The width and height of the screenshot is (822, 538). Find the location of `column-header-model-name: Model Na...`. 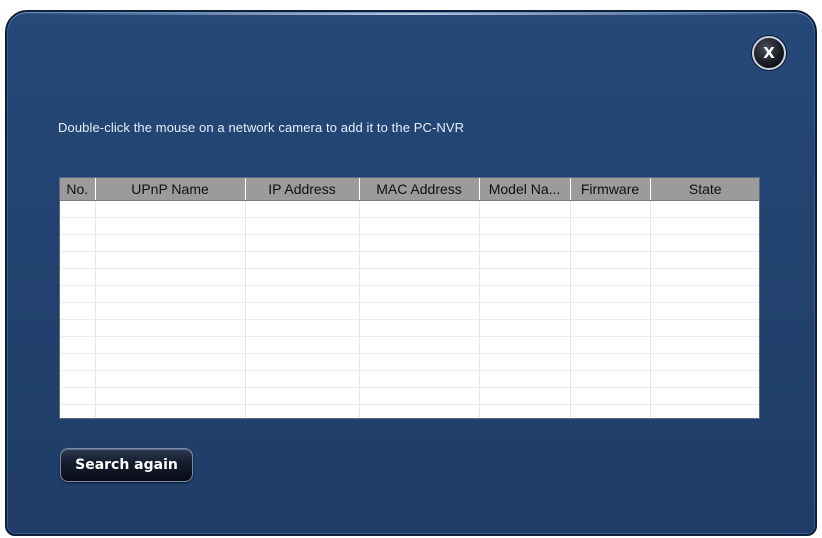

column-header-model-name: Model Na... is located at coordinates (525, 189).